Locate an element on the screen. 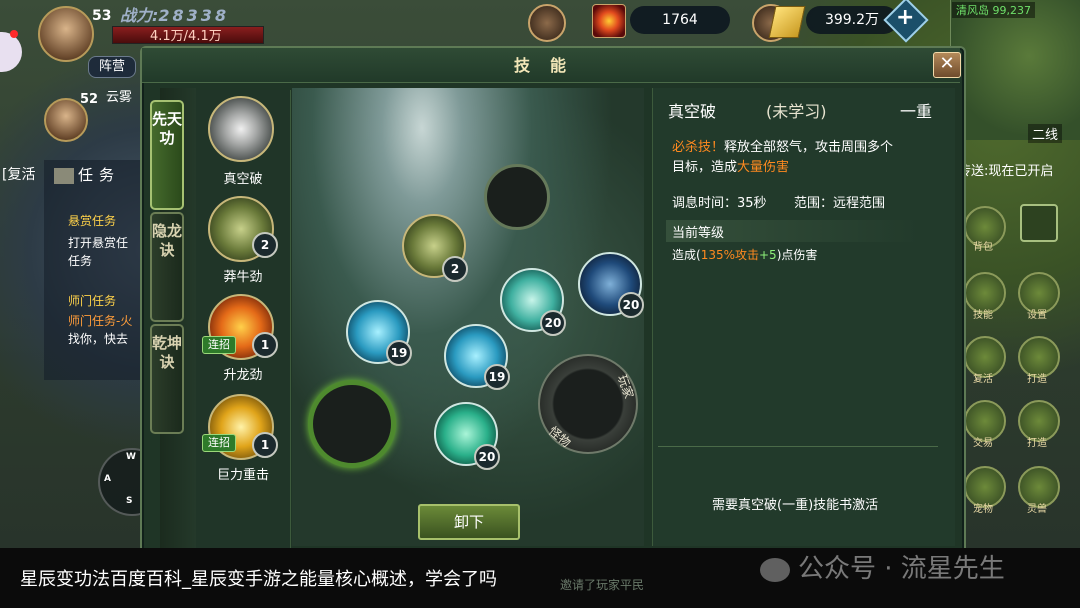 This screenshot has width=1080, height=608. joystick-s: S is located at coordinates (129, 501).